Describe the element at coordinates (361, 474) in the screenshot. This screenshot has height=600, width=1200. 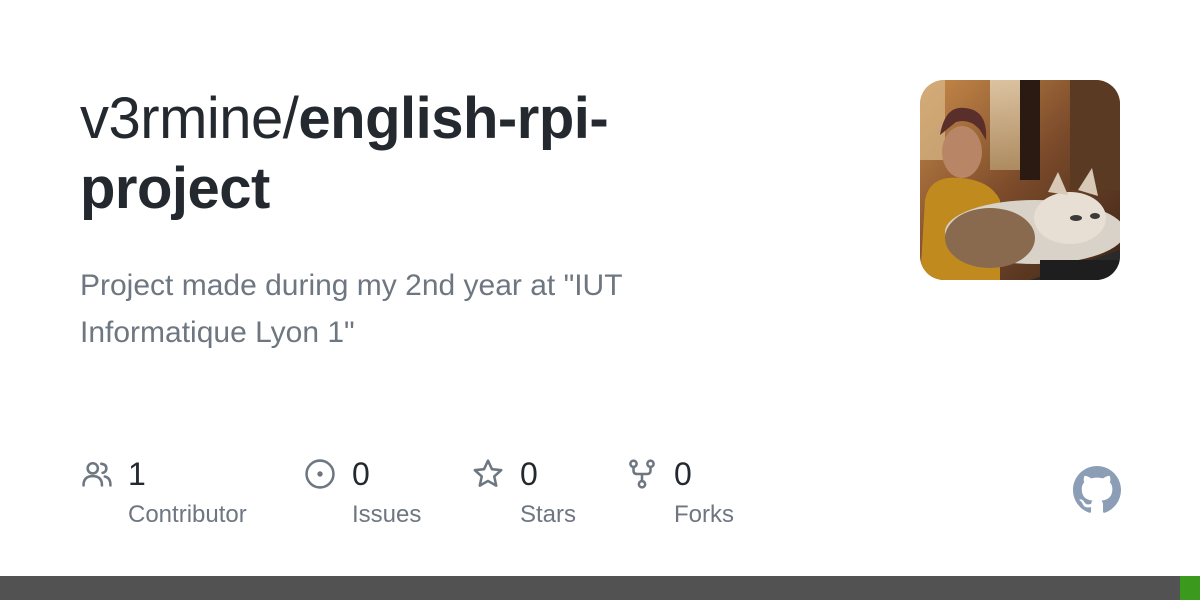
I see `issues-count: 0` at that location.